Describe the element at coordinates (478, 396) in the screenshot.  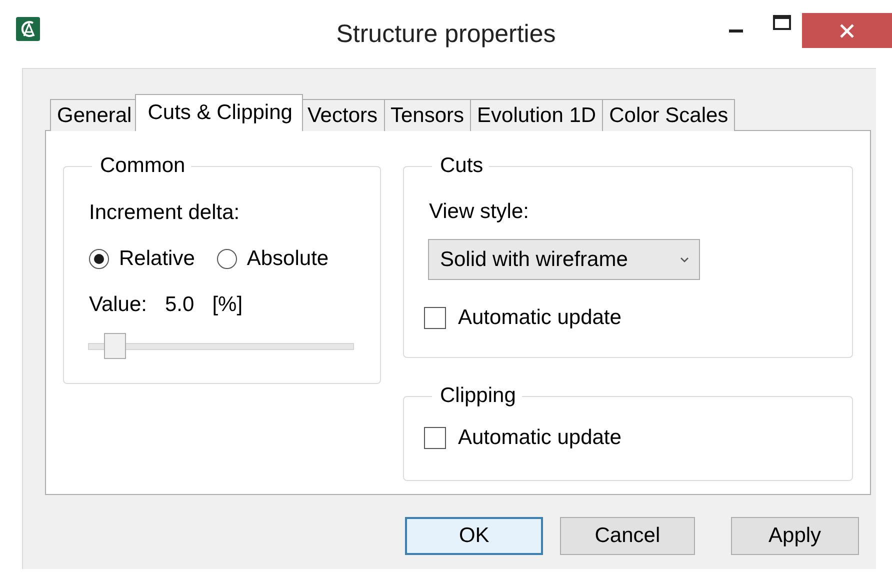
I see `group-title: Clipping` at that location.